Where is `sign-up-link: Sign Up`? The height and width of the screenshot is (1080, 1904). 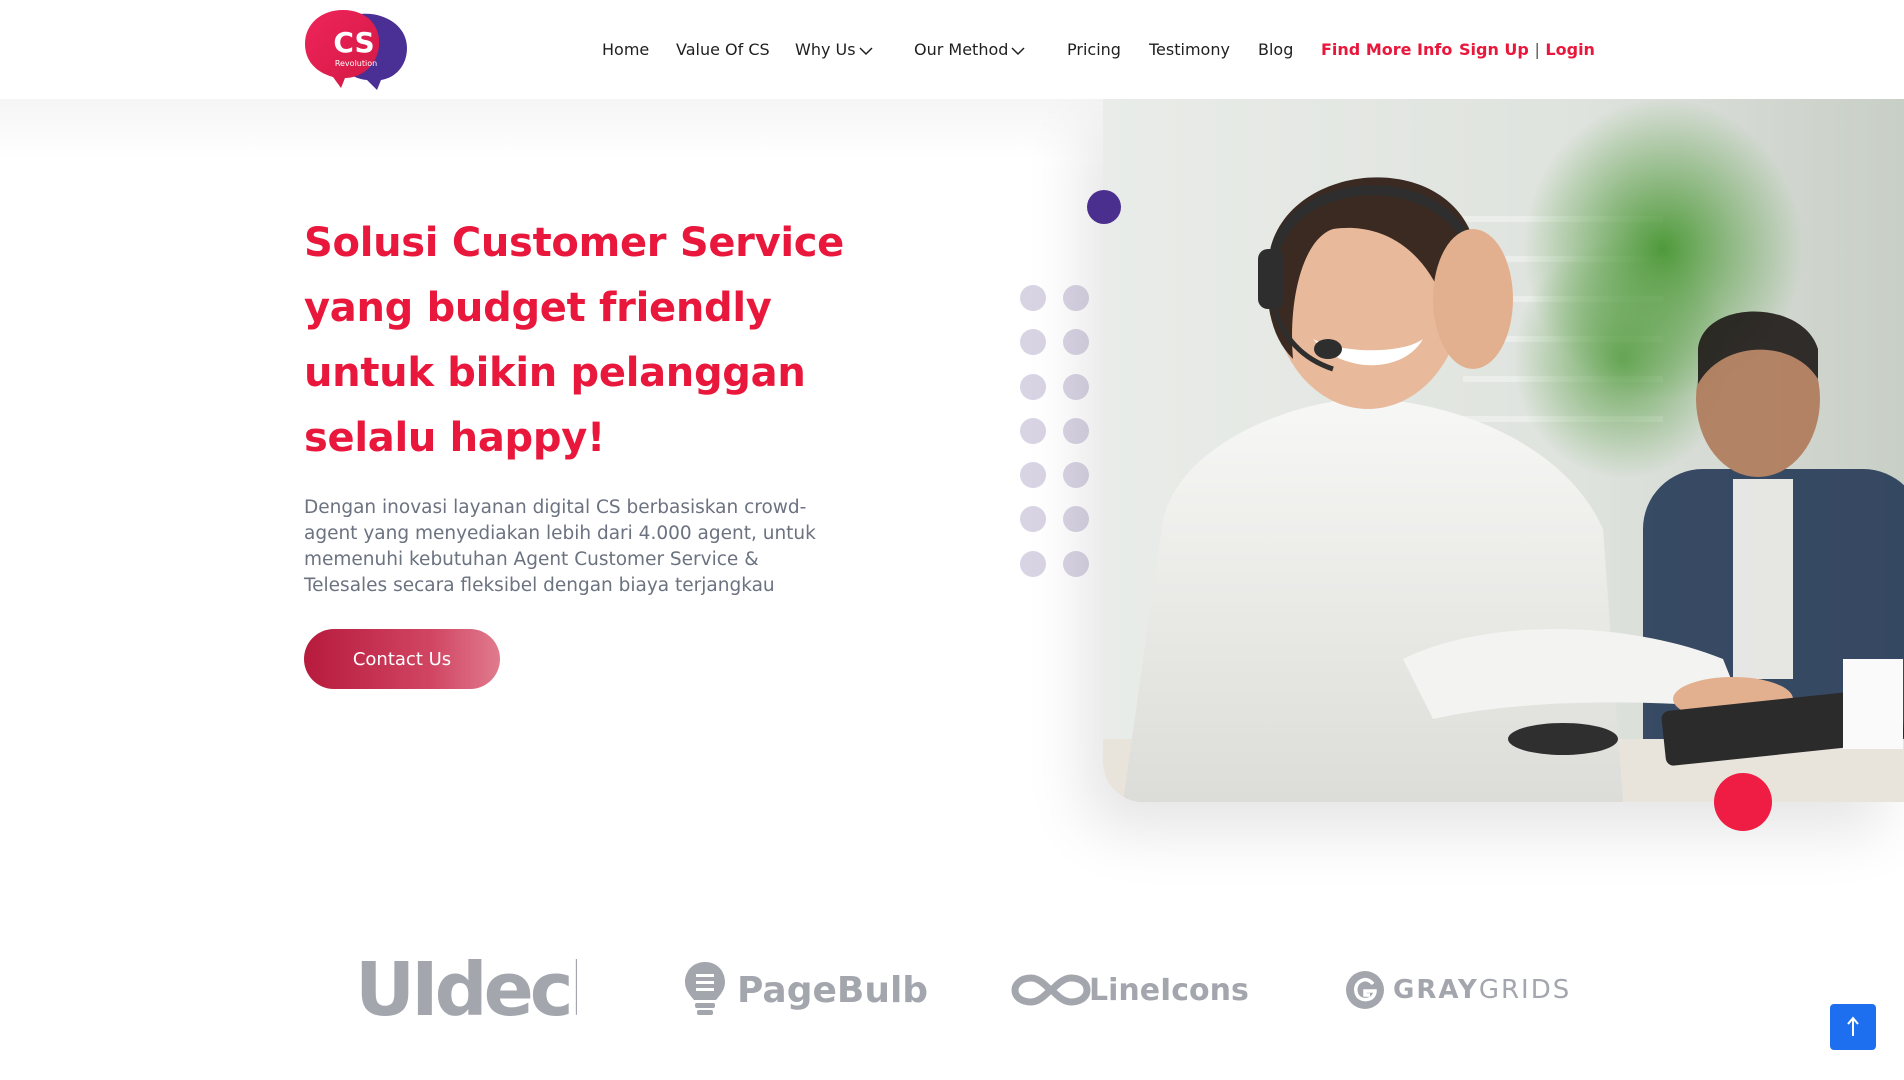
sign-up-link: Sign Up is located at coordinates (1494, 49).